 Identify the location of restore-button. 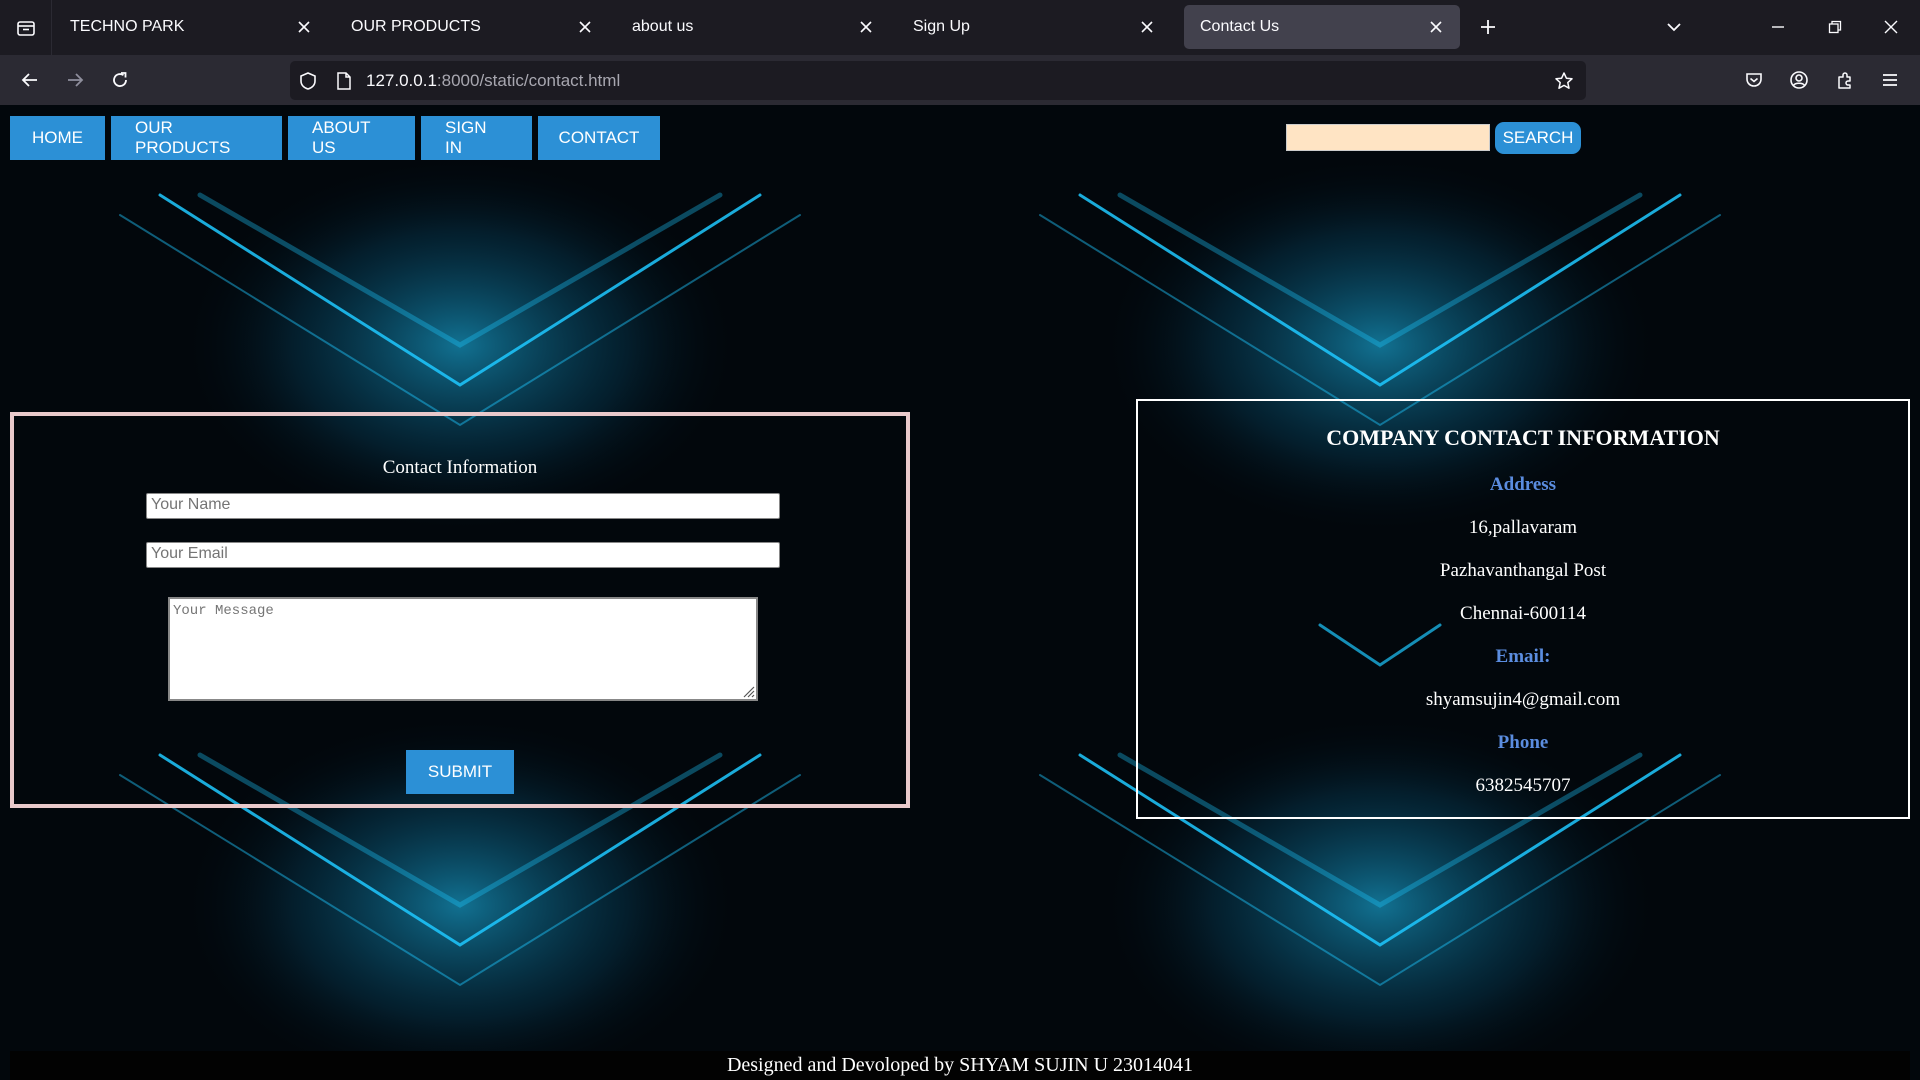
(1835, 27).